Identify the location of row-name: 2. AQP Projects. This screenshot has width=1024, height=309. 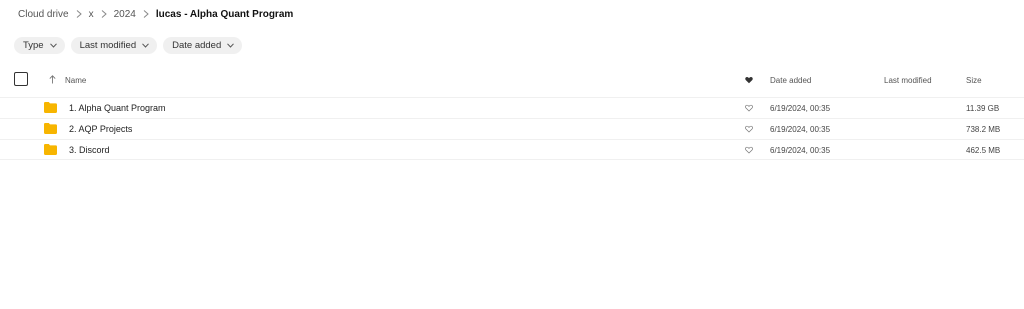
(101, 129).